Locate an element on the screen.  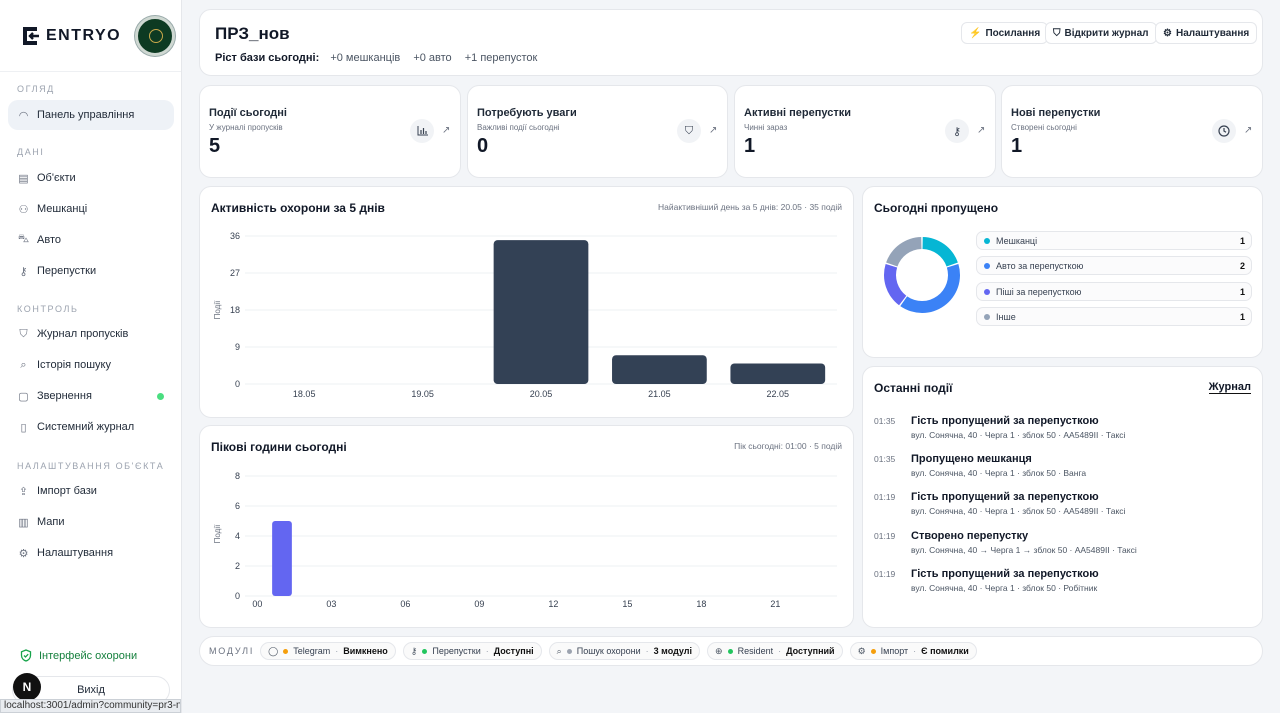
sidebar-item-residents: ⚇ Мешканці is located at coordinates (91, 209).